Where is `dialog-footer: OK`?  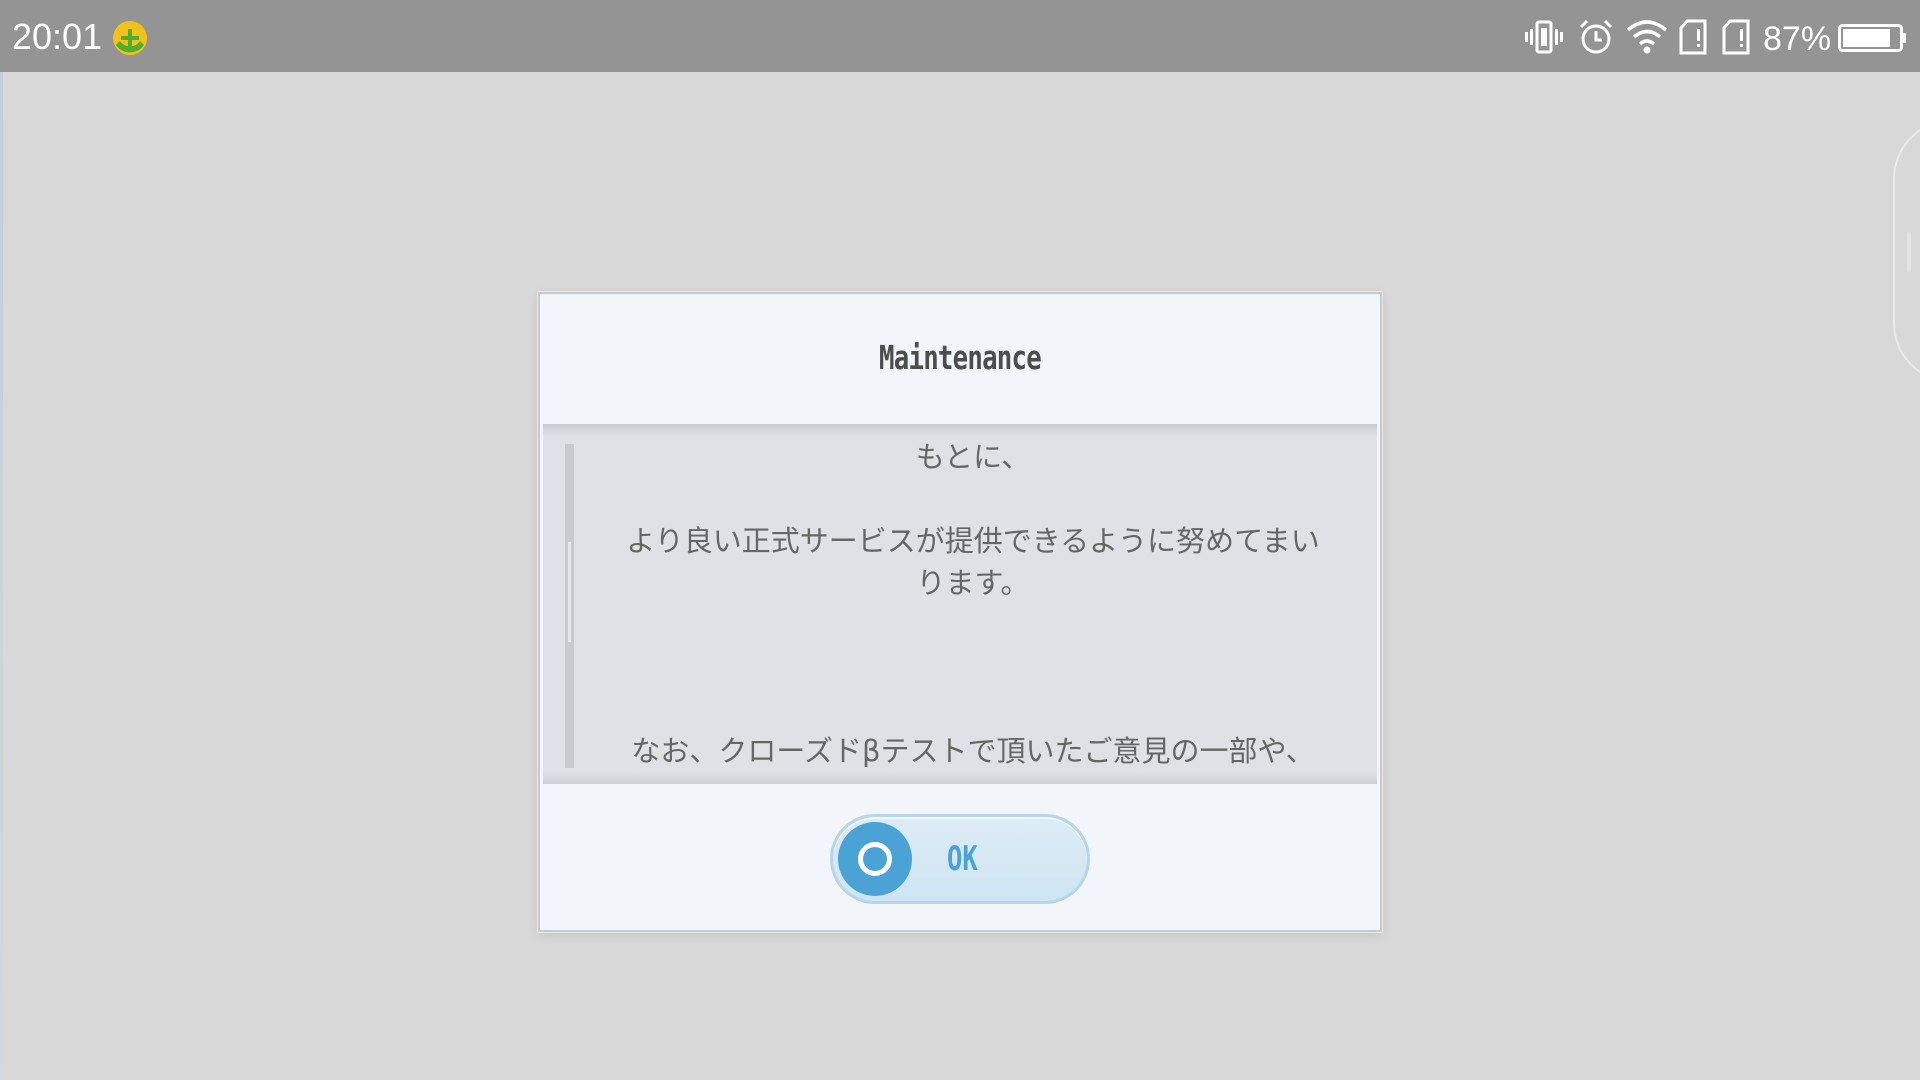 dialog-footer: OK is located at coordinates (960, 857).